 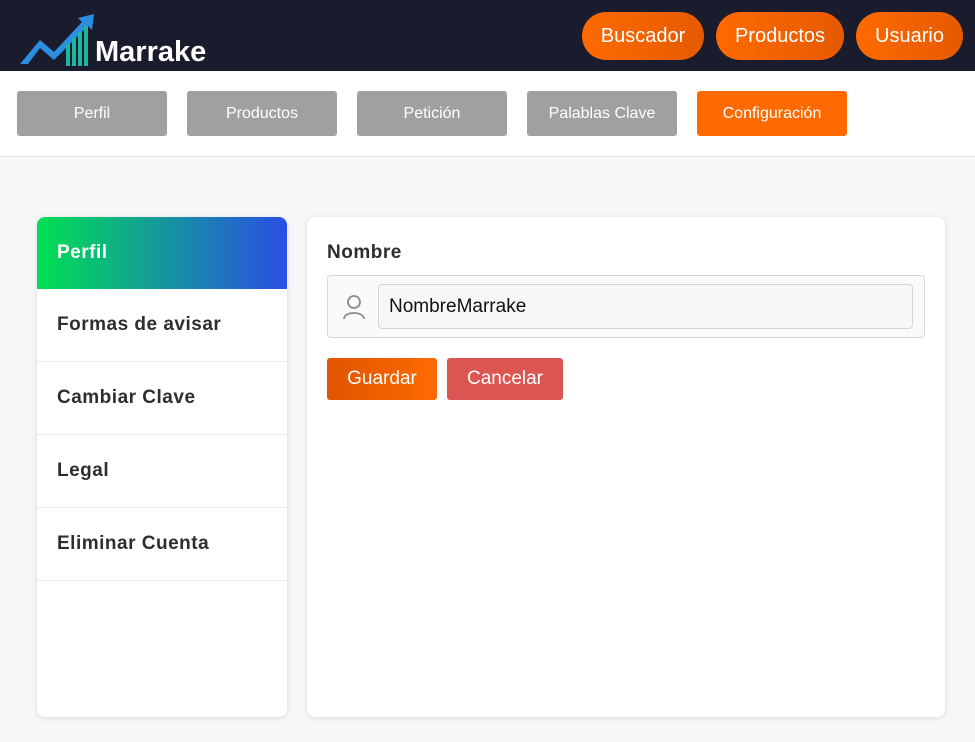 What do you see at coordinates (262, 113) in the screenshot?
I see `tab-productos: Productos` at bounding box center [262, 113].